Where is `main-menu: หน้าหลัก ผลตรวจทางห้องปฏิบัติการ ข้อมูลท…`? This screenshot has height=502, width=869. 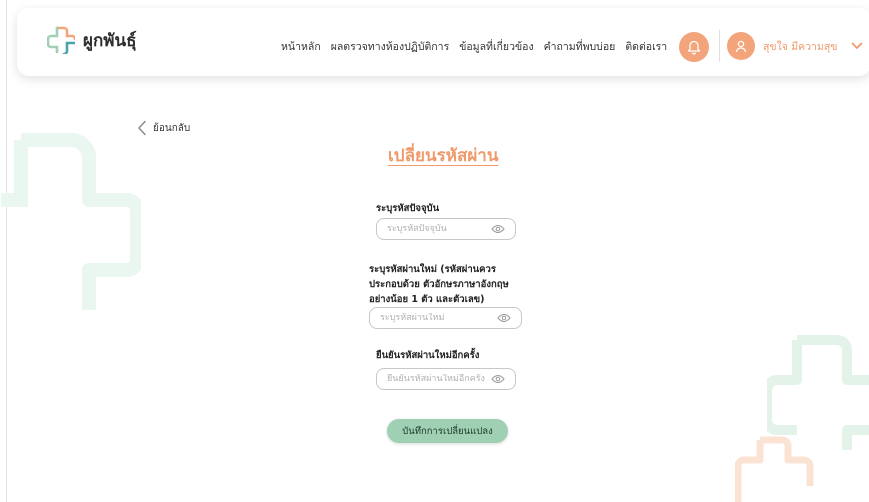 main-menu: หน้าหลัก ผลตรวจทางห้องปฏิบัติการ ข้อมูลท… is located at coordinates (474, 46).